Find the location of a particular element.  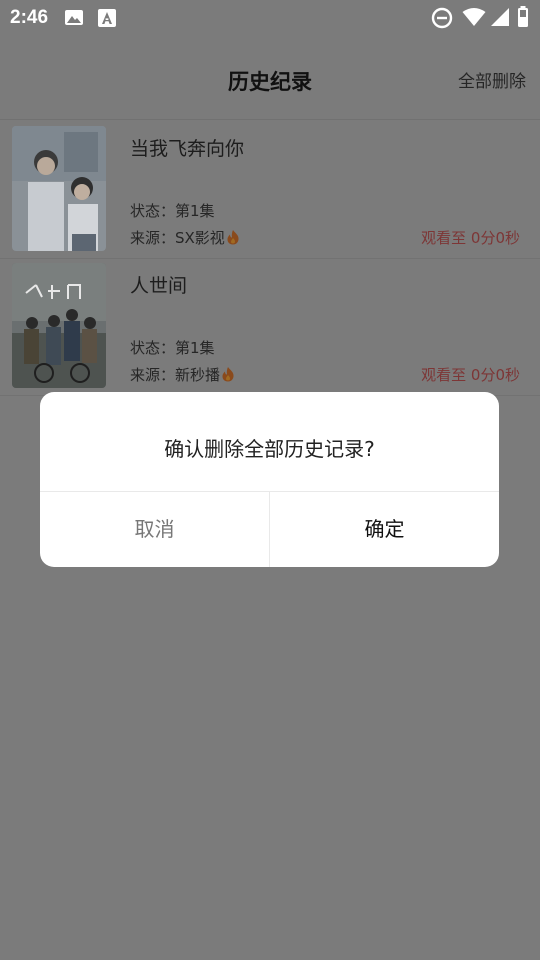

signal-icon is located at coordinates (500, 19).